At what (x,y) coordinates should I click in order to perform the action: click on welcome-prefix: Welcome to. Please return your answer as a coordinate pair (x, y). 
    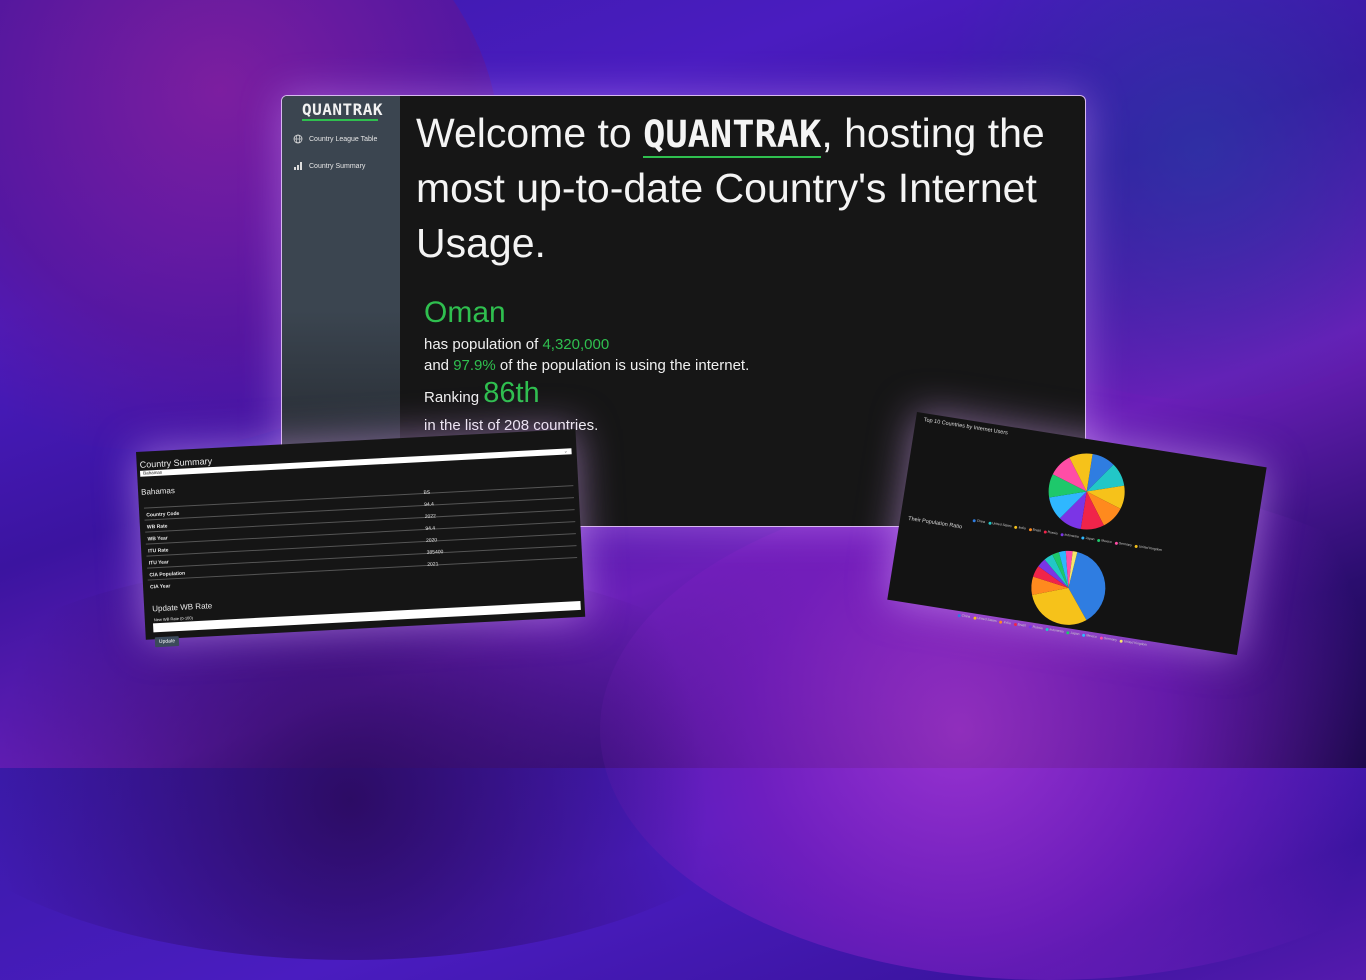
    Looking at the image, I should click on (530, 133).